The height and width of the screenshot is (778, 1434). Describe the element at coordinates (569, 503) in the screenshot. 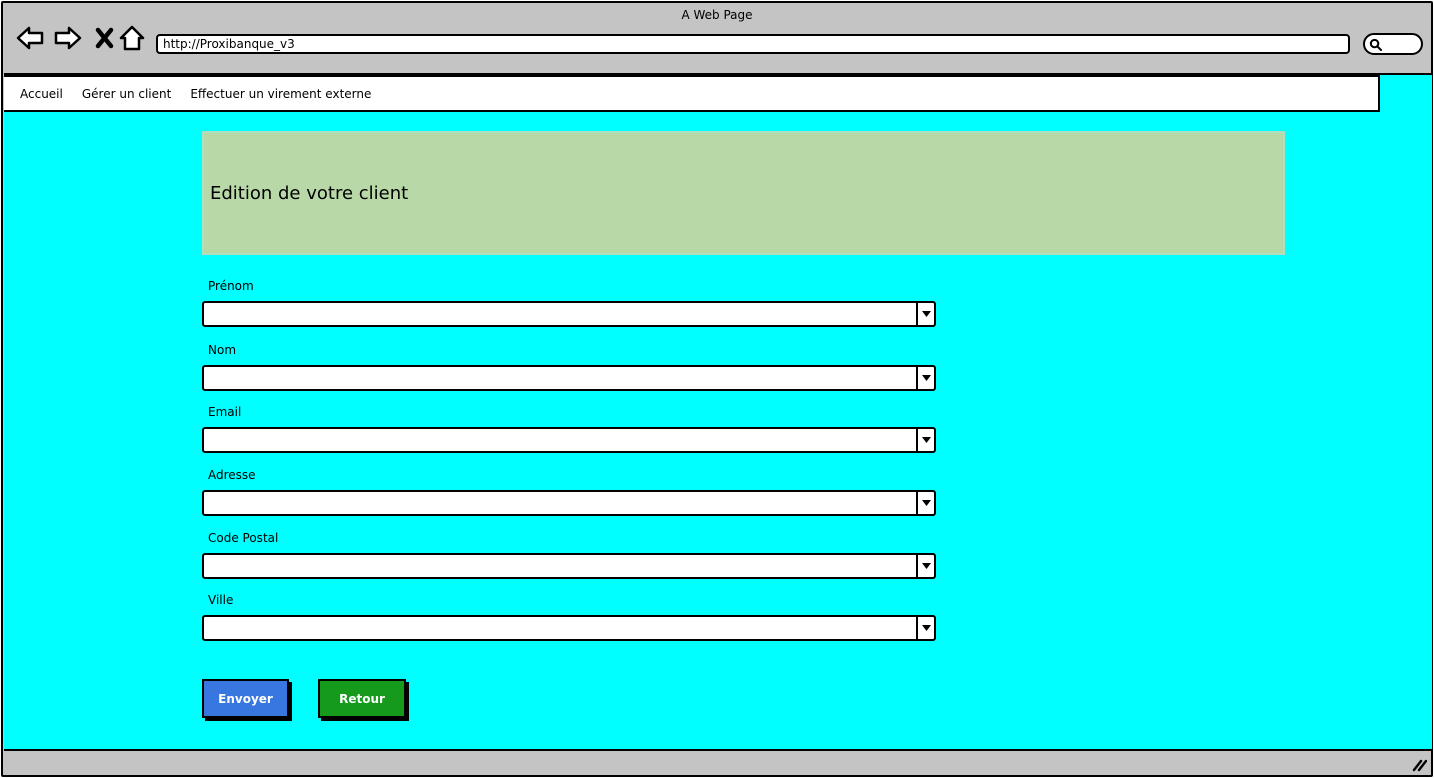

I see `adresse-field` at that location.